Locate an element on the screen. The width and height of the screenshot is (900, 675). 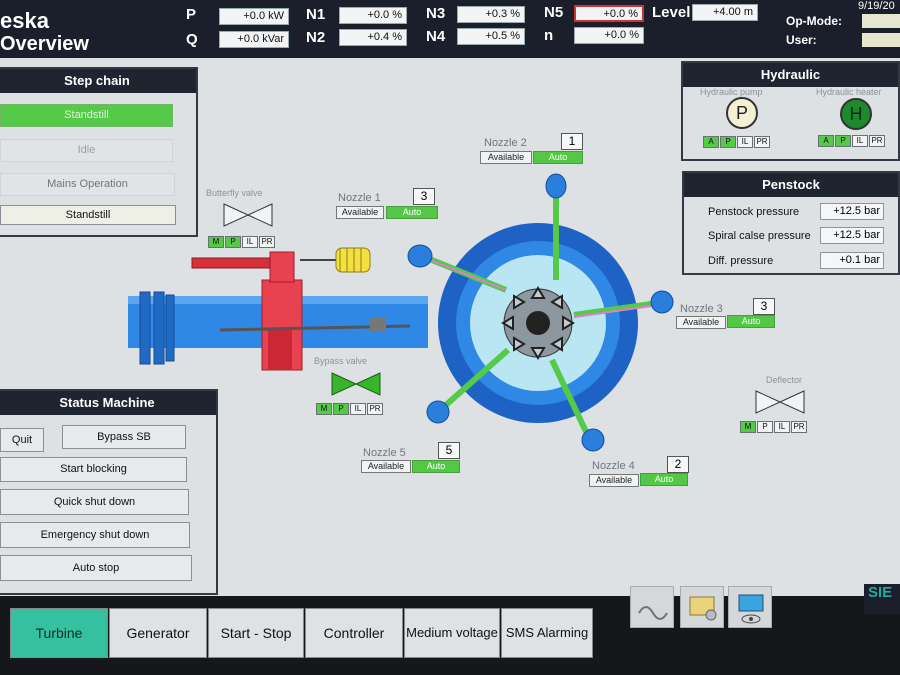
nozzle-3-available: Available is located at coordinates (701, 322).